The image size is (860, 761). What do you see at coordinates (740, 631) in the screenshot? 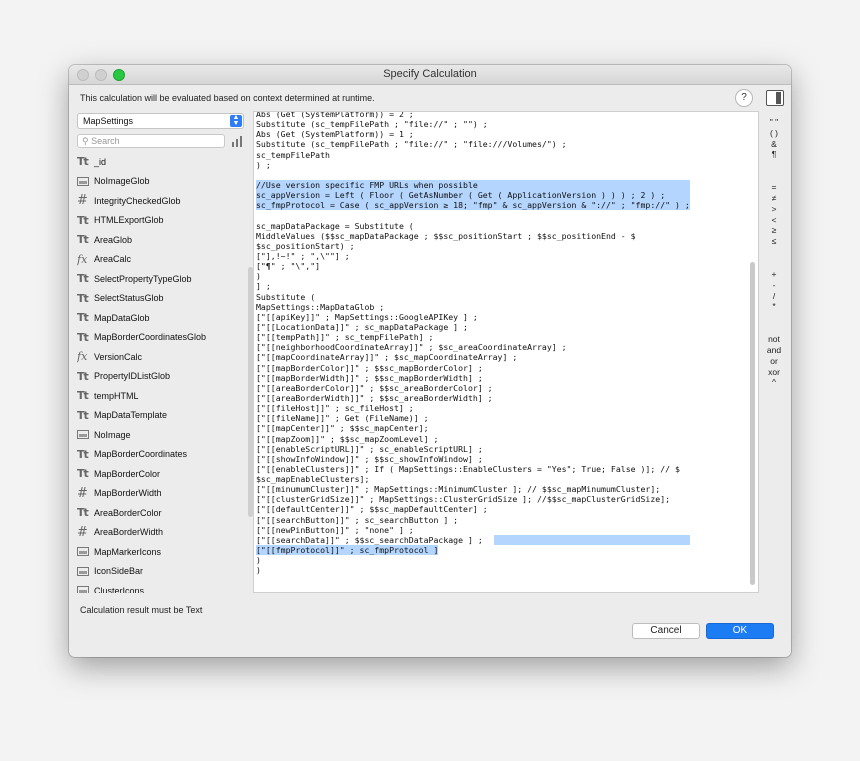
I see `ok-button: OK` at bounding box center [740, 631].